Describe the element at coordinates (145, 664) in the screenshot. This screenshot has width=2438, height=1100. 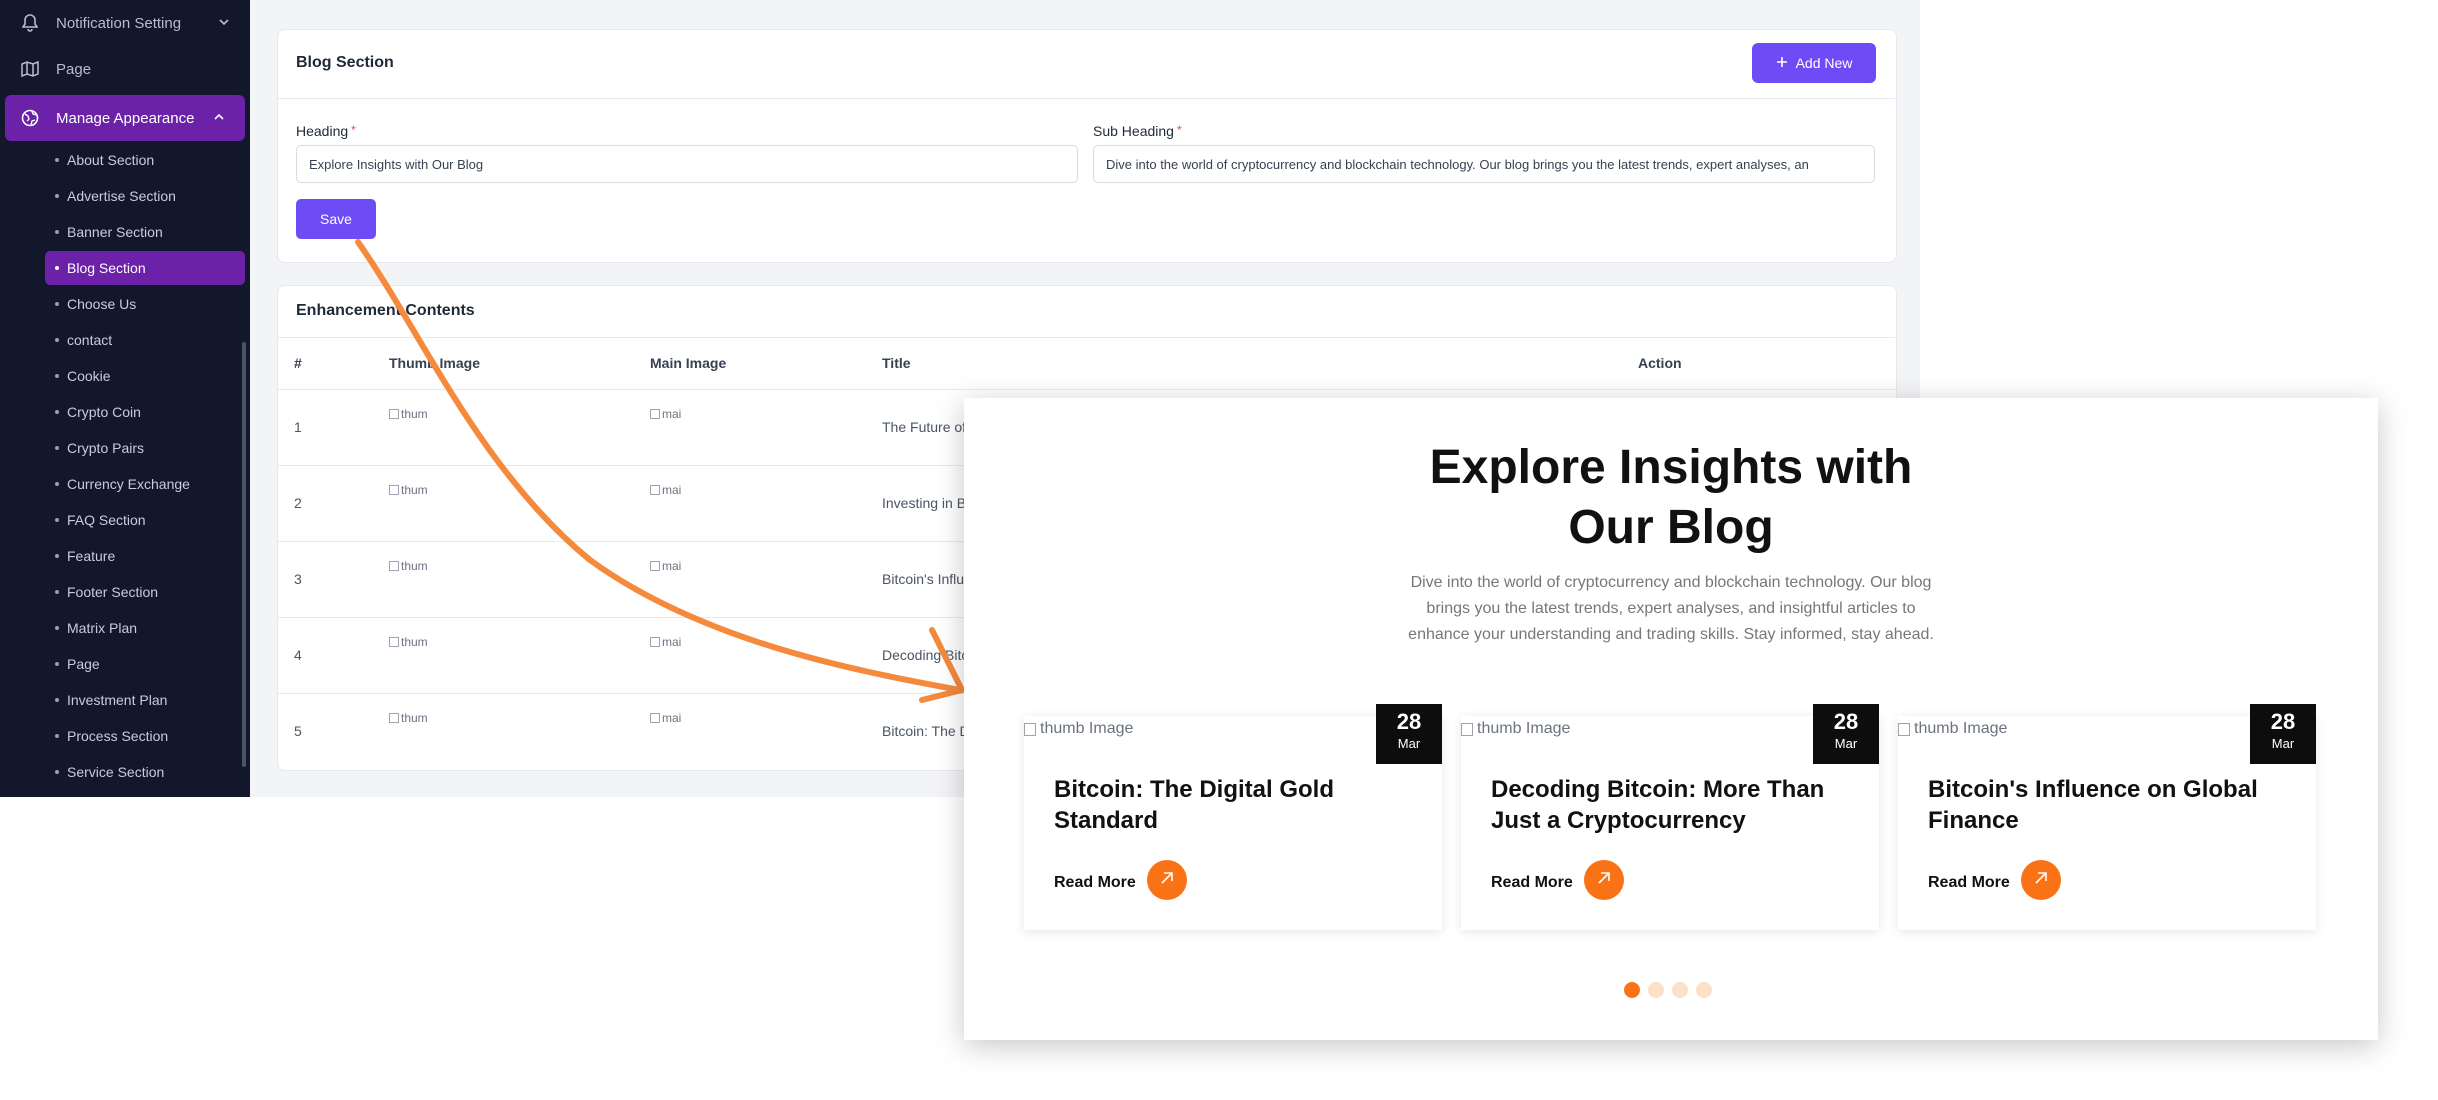
I see `sidebar-subitem: Page` at that location.